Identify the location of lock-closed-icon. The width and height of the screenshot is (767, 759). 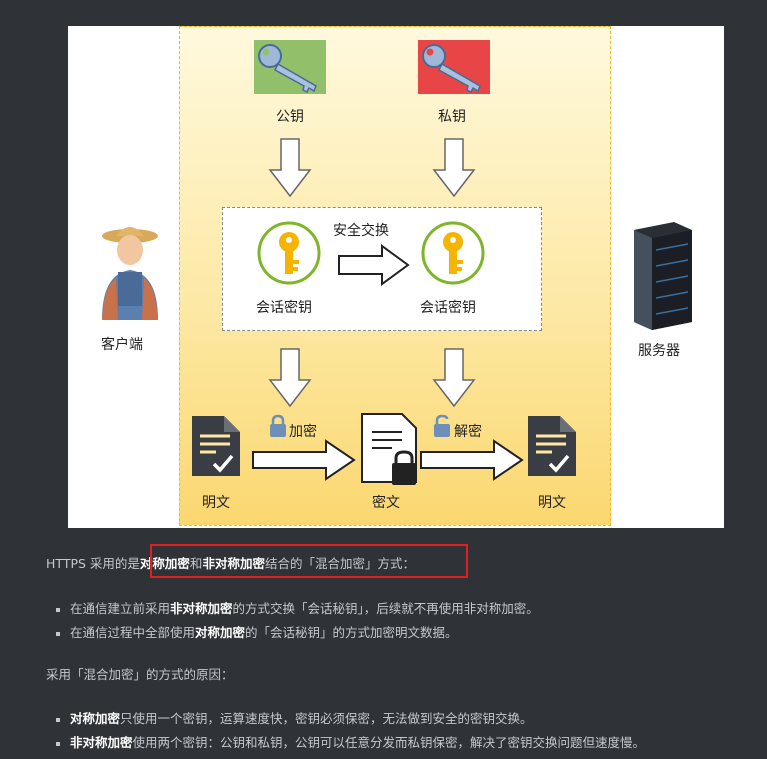
(278, 425).